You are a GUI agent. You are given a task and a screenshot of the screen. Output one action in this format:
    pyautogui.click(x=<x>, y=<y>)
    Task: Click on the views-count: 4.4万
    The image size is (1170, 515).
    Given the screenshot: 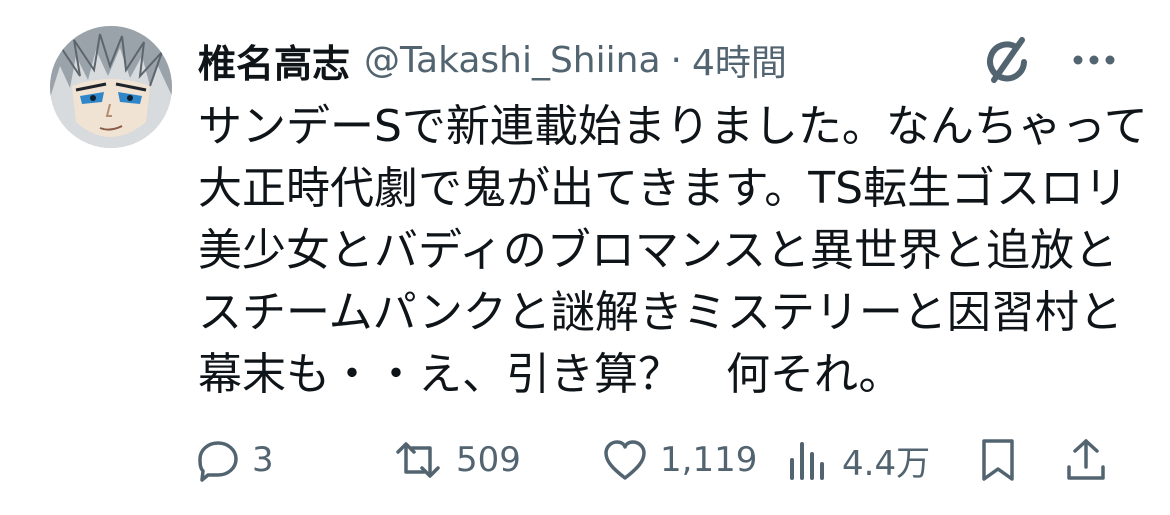 What is the action you would take?
    pyautogui.click(x=886, y=463)
    